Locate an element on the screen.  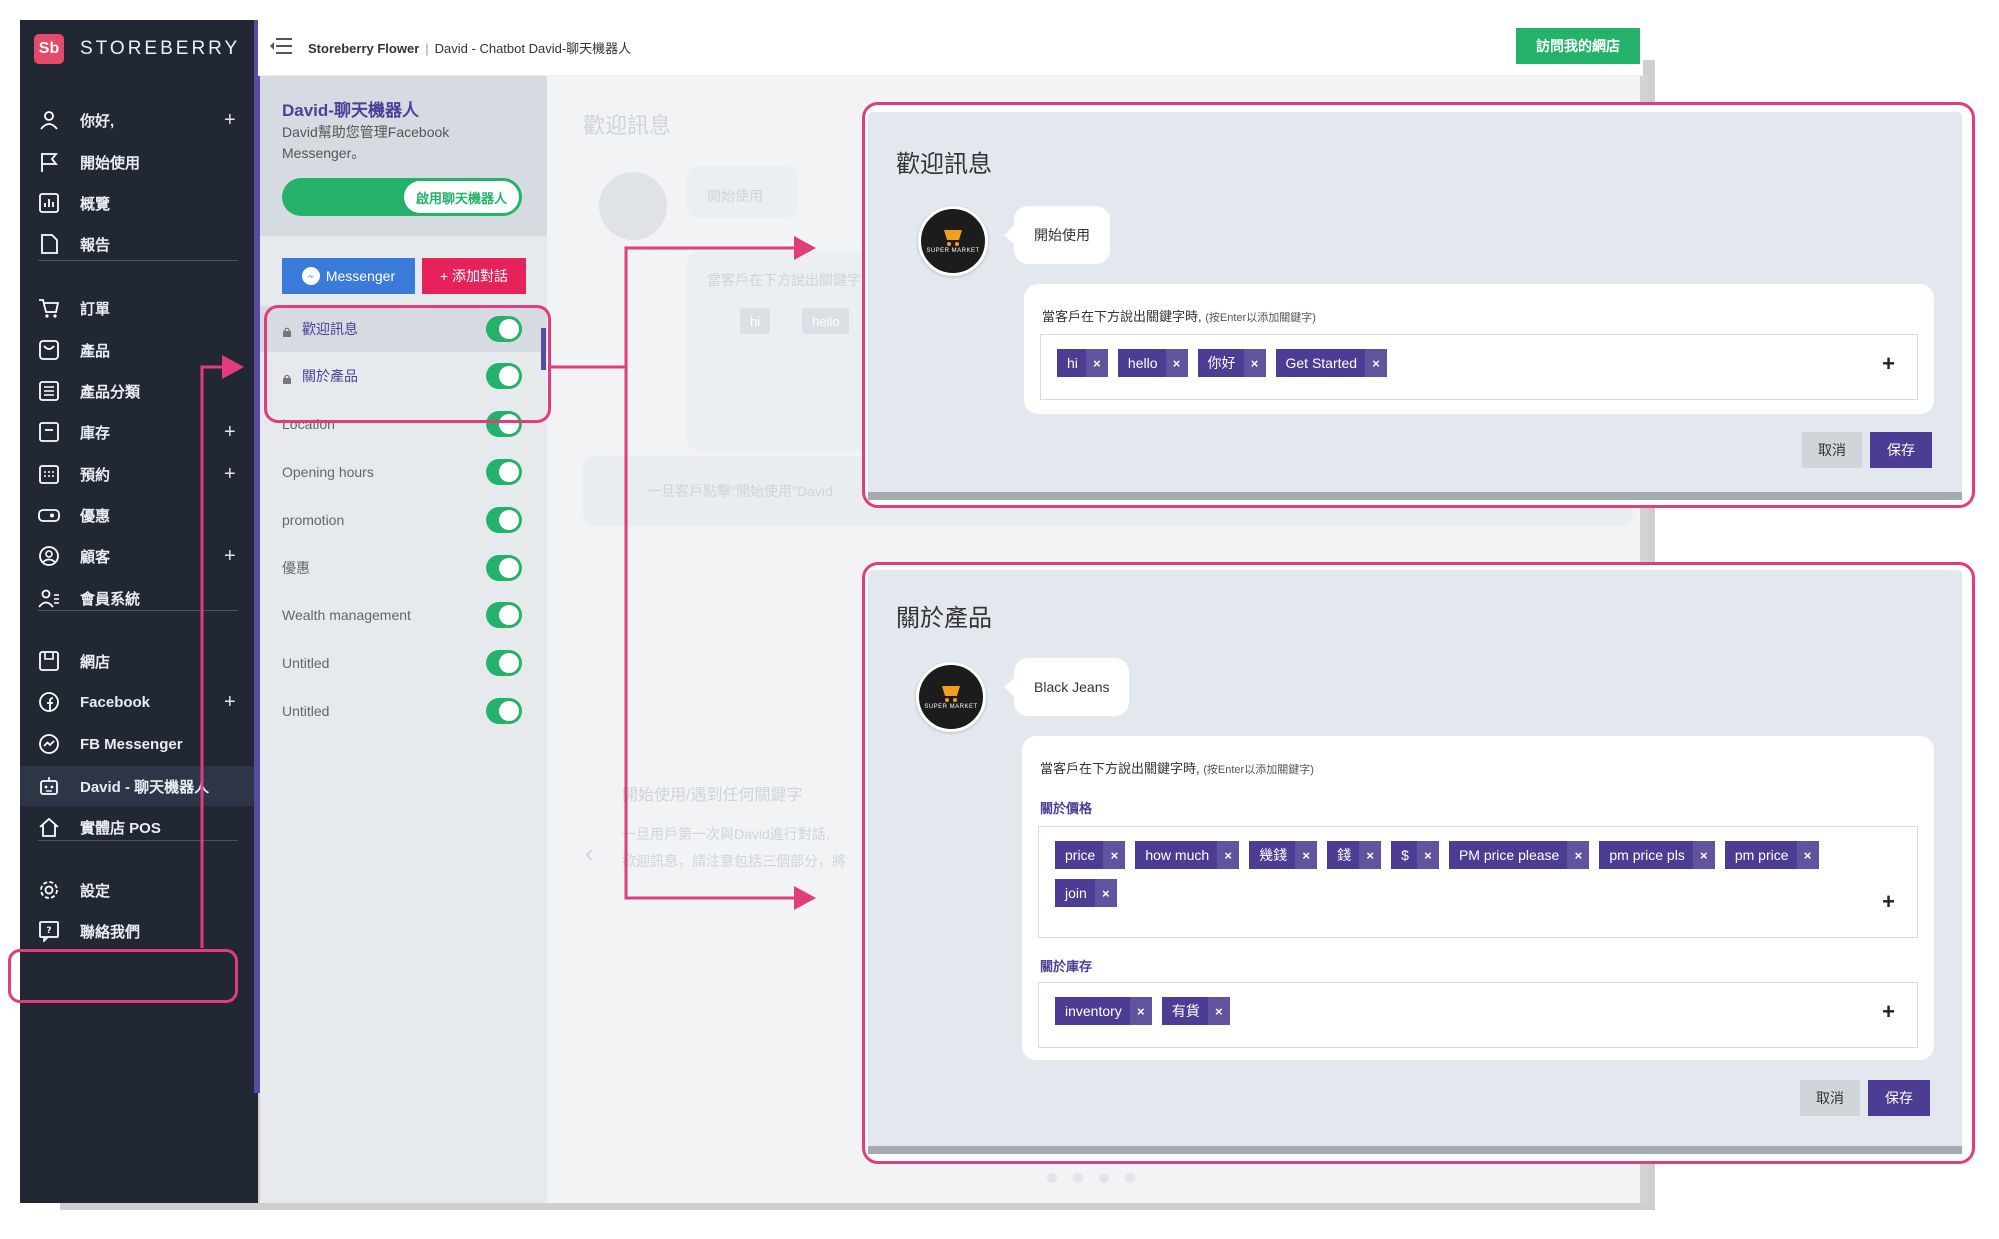
sidebar-item-label: 實體店 POS is located at coordinates (120, 828).